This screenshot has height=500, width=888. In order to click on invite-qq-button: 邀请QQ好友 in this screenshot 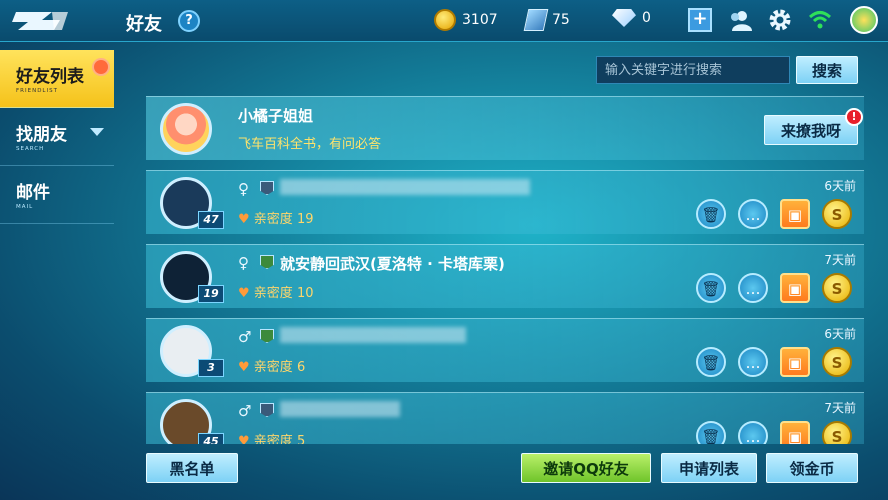, I will do `click(586, 468)`.